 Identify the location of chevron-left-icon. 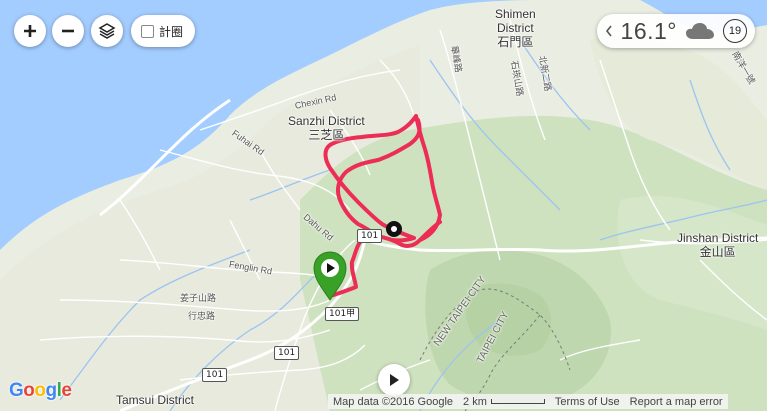
(609, 31).